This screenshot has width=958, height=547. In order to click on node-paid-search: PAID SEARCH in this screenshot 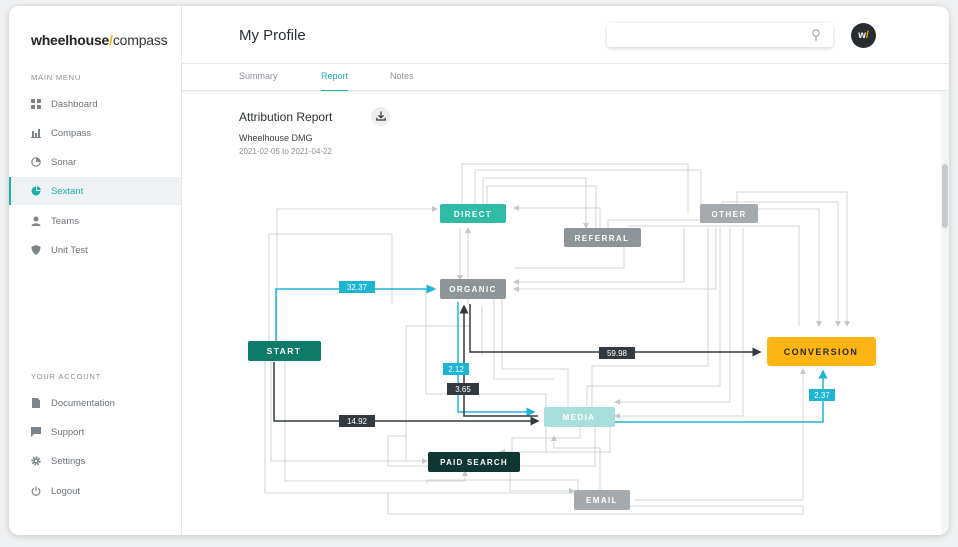, I will do `click(474, 462)`.